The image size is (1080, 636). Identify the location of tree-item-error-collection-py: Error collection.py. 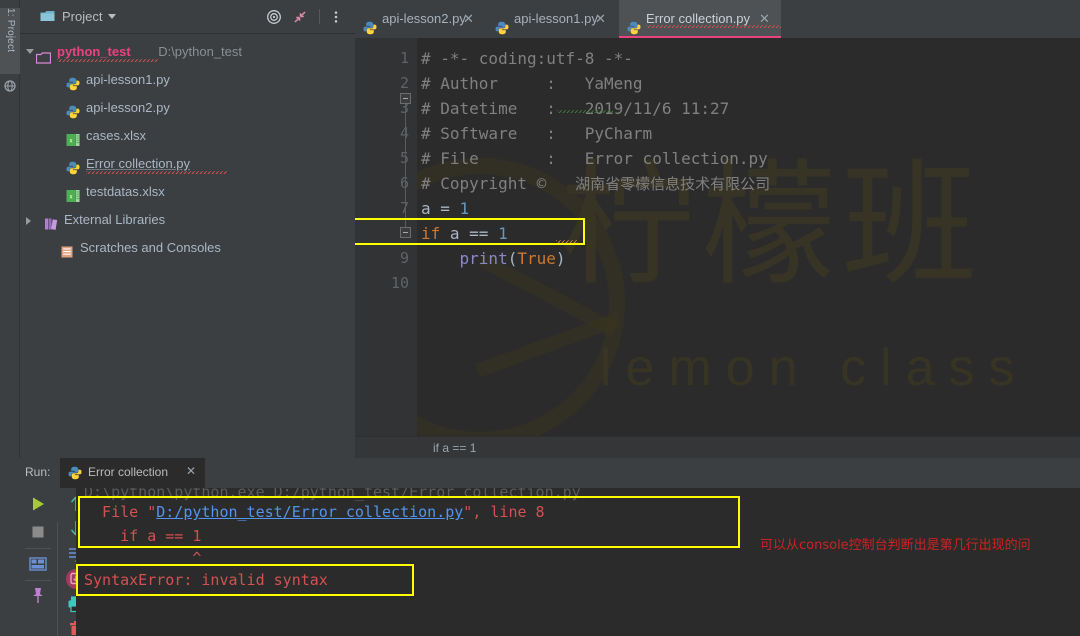
(187, 164).